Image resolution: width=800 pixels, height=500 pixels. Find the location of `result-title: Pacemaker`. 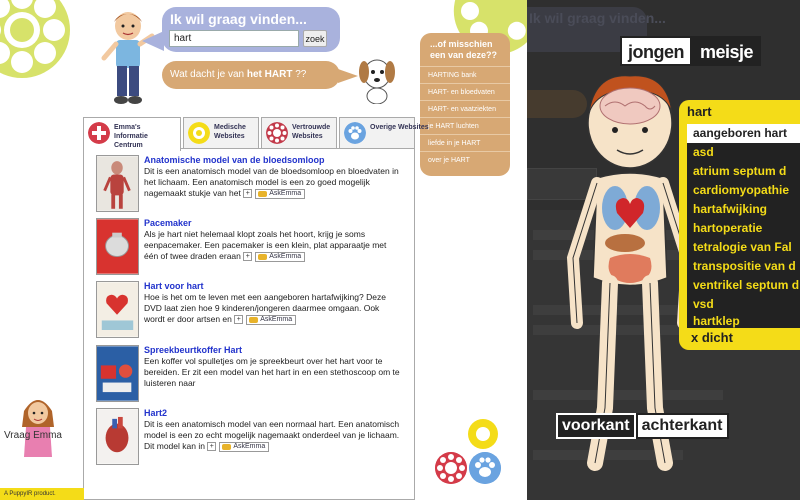

result-title: Pacemaker is located at coordinates (168, 223).